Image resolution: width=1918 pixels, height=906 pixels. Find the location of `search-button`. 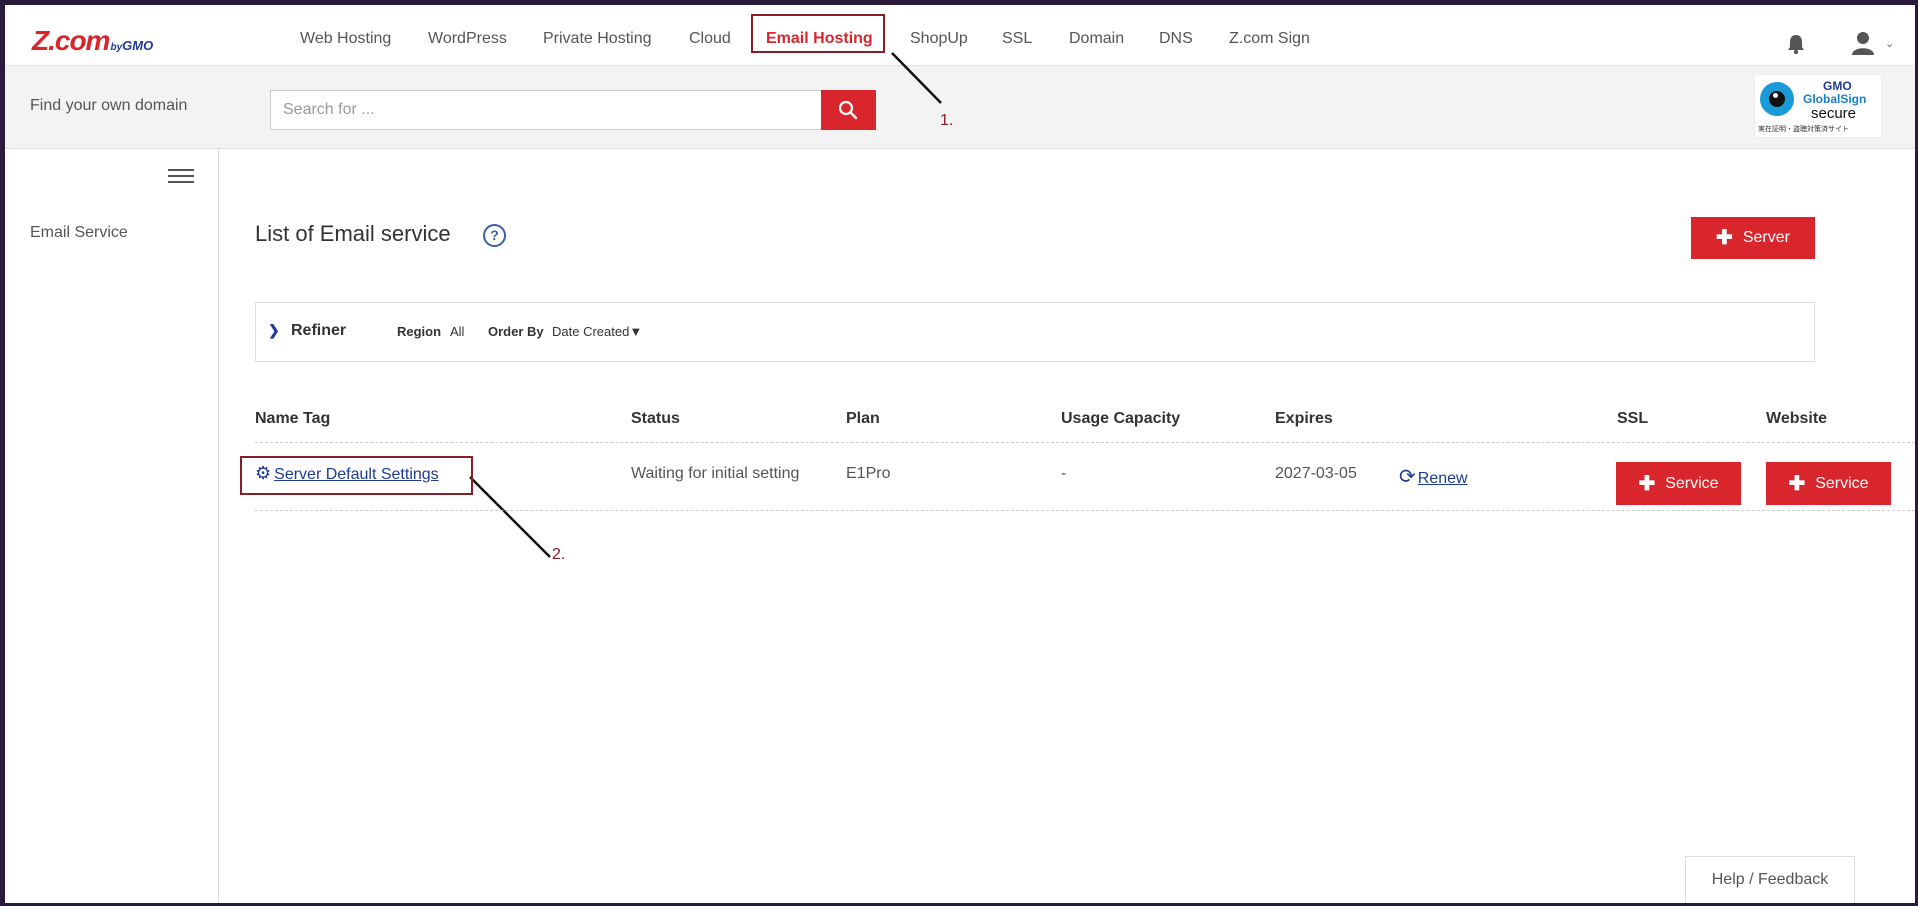

search-button is located at coordinates (848, 110).